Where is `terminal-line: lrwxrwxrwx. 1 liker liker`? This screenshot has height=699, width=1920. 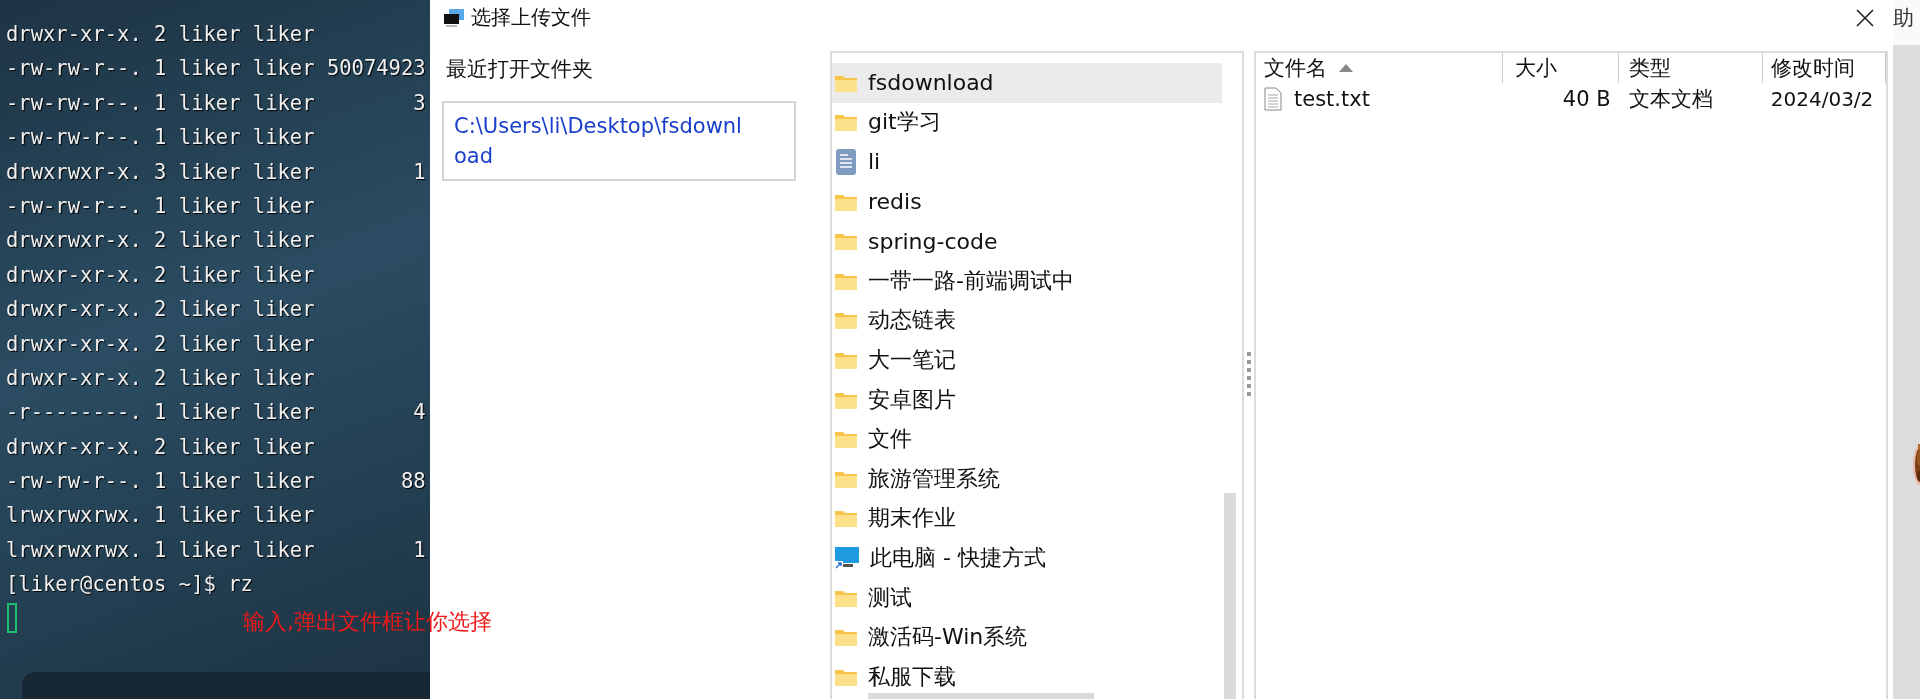
terminal-line: lrwxrwxrwx. 1 liker liker is located at coordinates (161, 516).